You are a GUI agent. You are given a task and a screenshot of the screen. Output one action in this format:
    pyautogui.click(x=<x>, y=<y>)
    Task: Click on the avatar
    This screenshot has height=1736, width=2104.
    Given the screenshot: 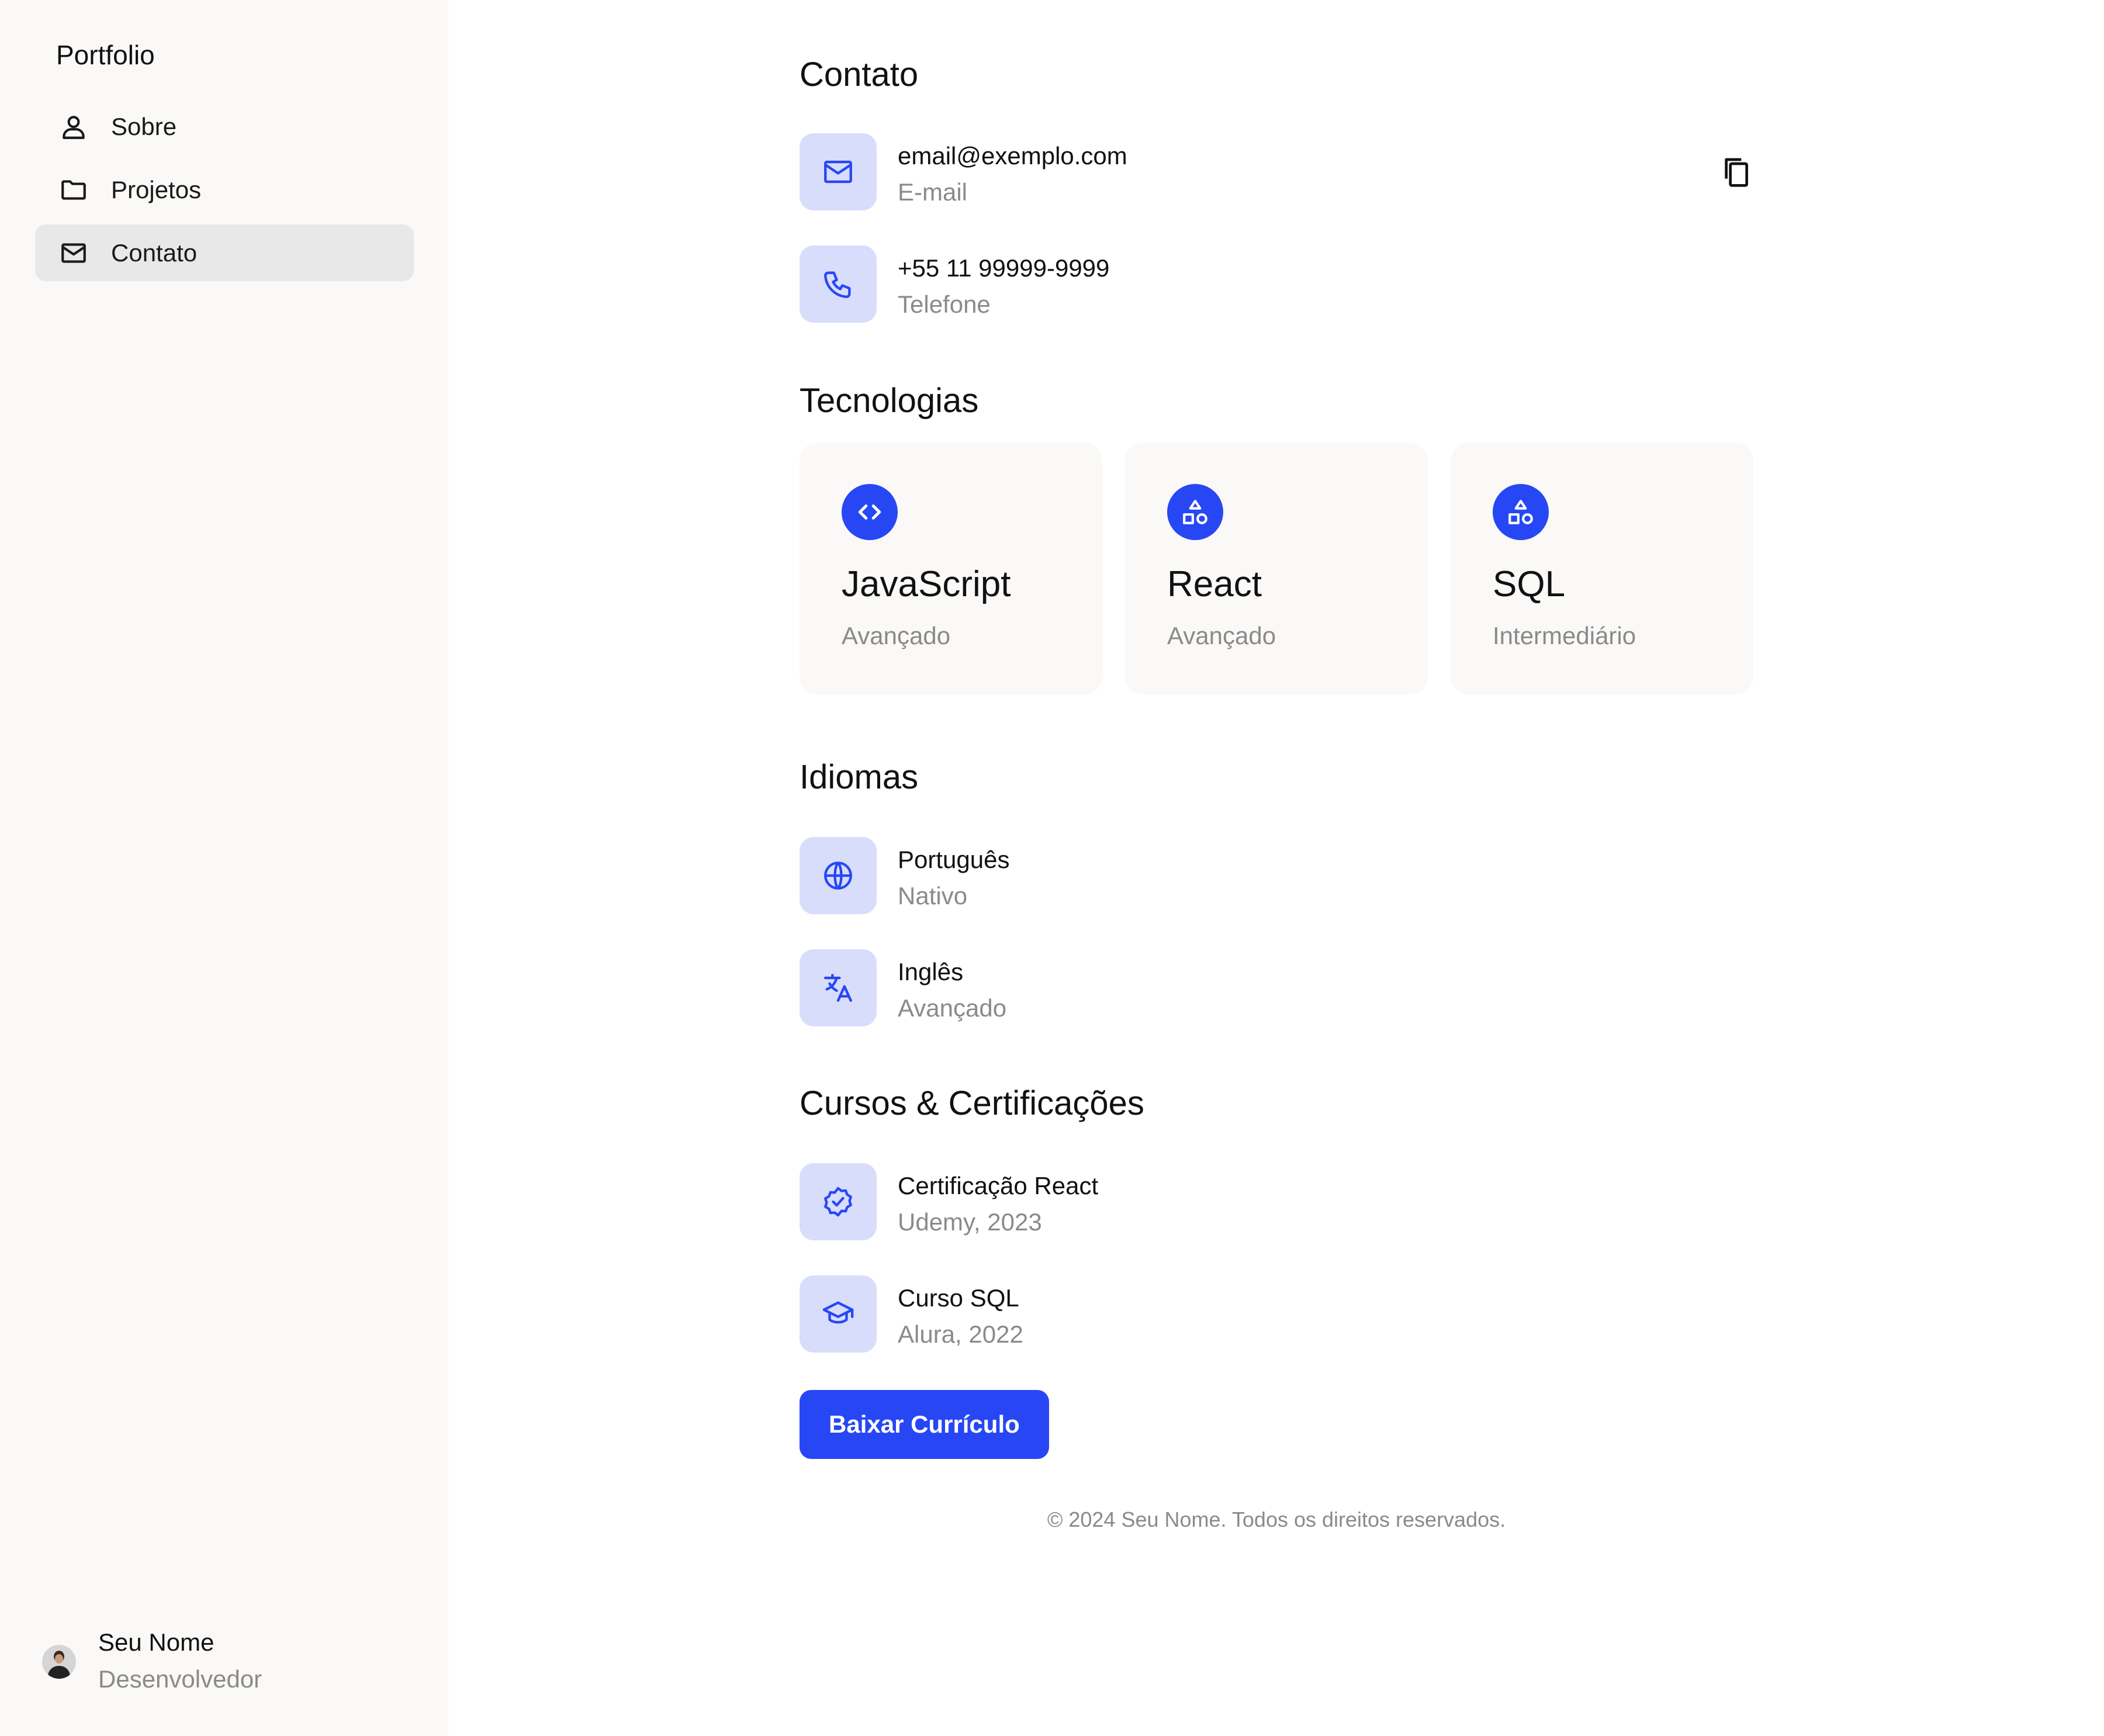 What is the action you would take?
    pyautogui.click(x=59, y=1662)
    